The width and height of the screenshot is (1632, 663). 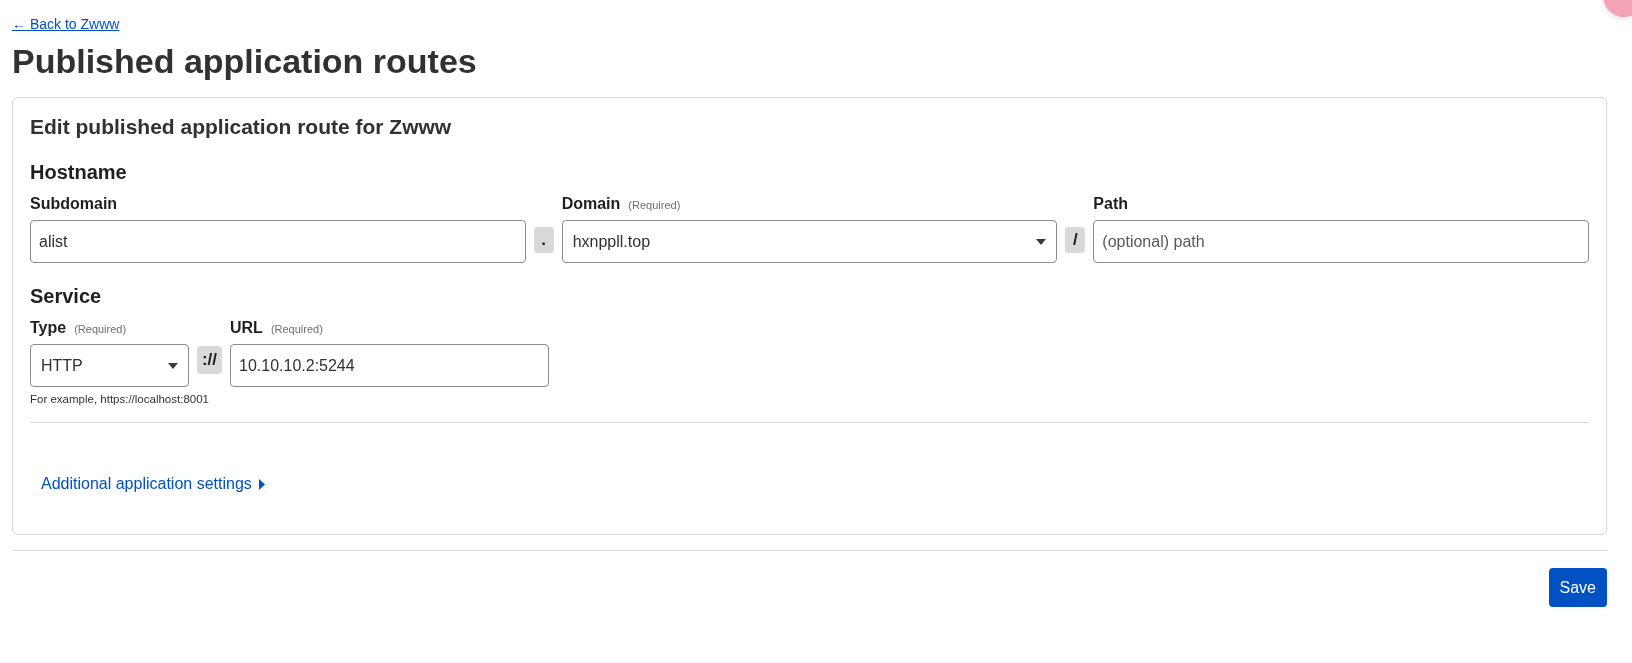 I want to click on field-label: Path, so click(x=1110, y=204).